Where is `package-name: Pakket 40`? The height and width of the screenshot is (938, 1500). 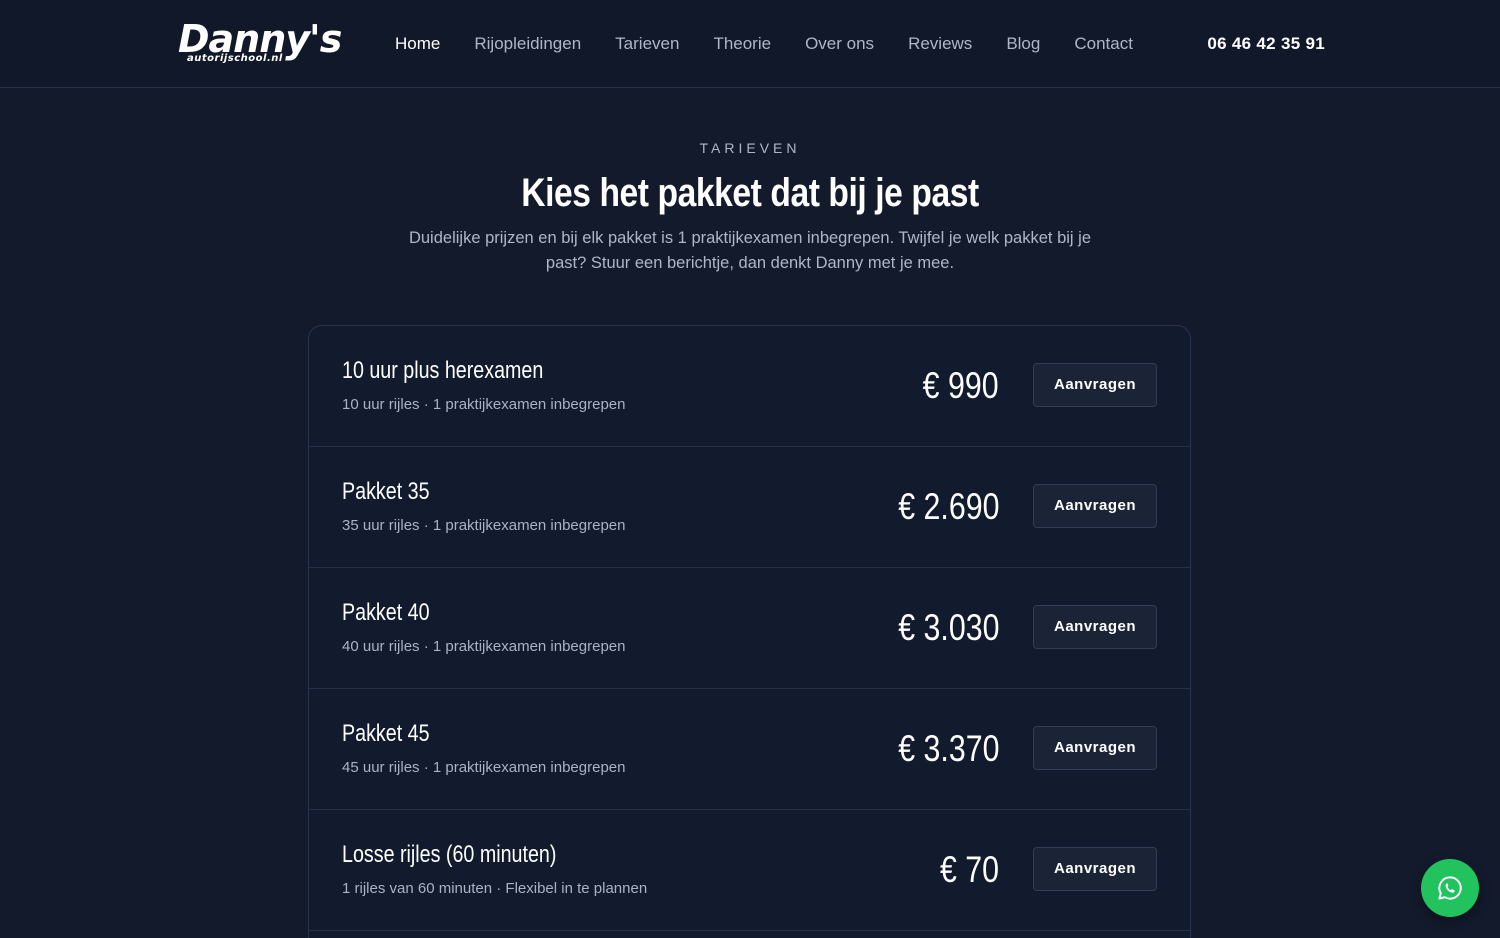 package-name: Pakket 40 is located at coordinates (386, 612).